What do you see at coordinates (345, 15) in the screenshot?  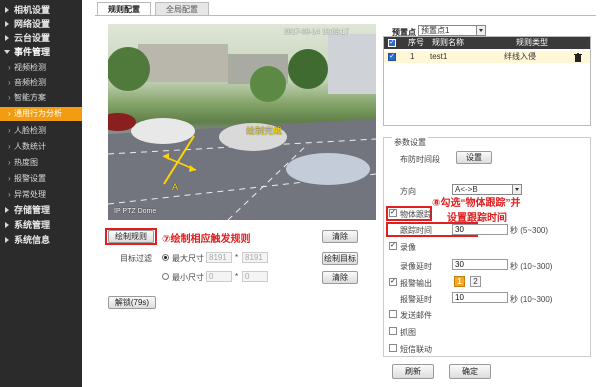 I see `tab-divider` at bounding box center [345, 15].